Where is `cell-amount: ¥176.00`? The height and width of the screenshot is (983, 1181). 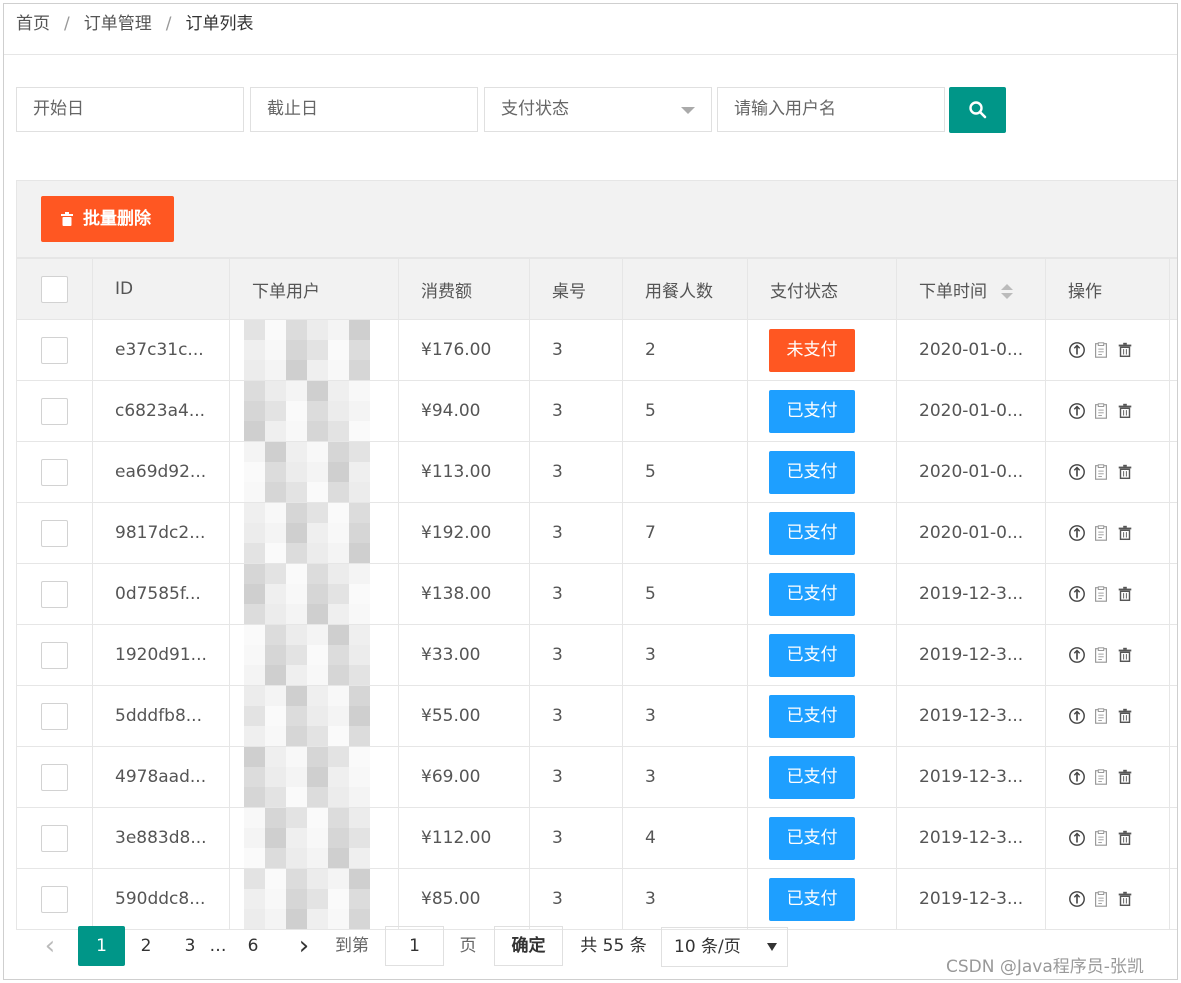
cell-amount: ¥176.00 is located at coordinates (464, 350).